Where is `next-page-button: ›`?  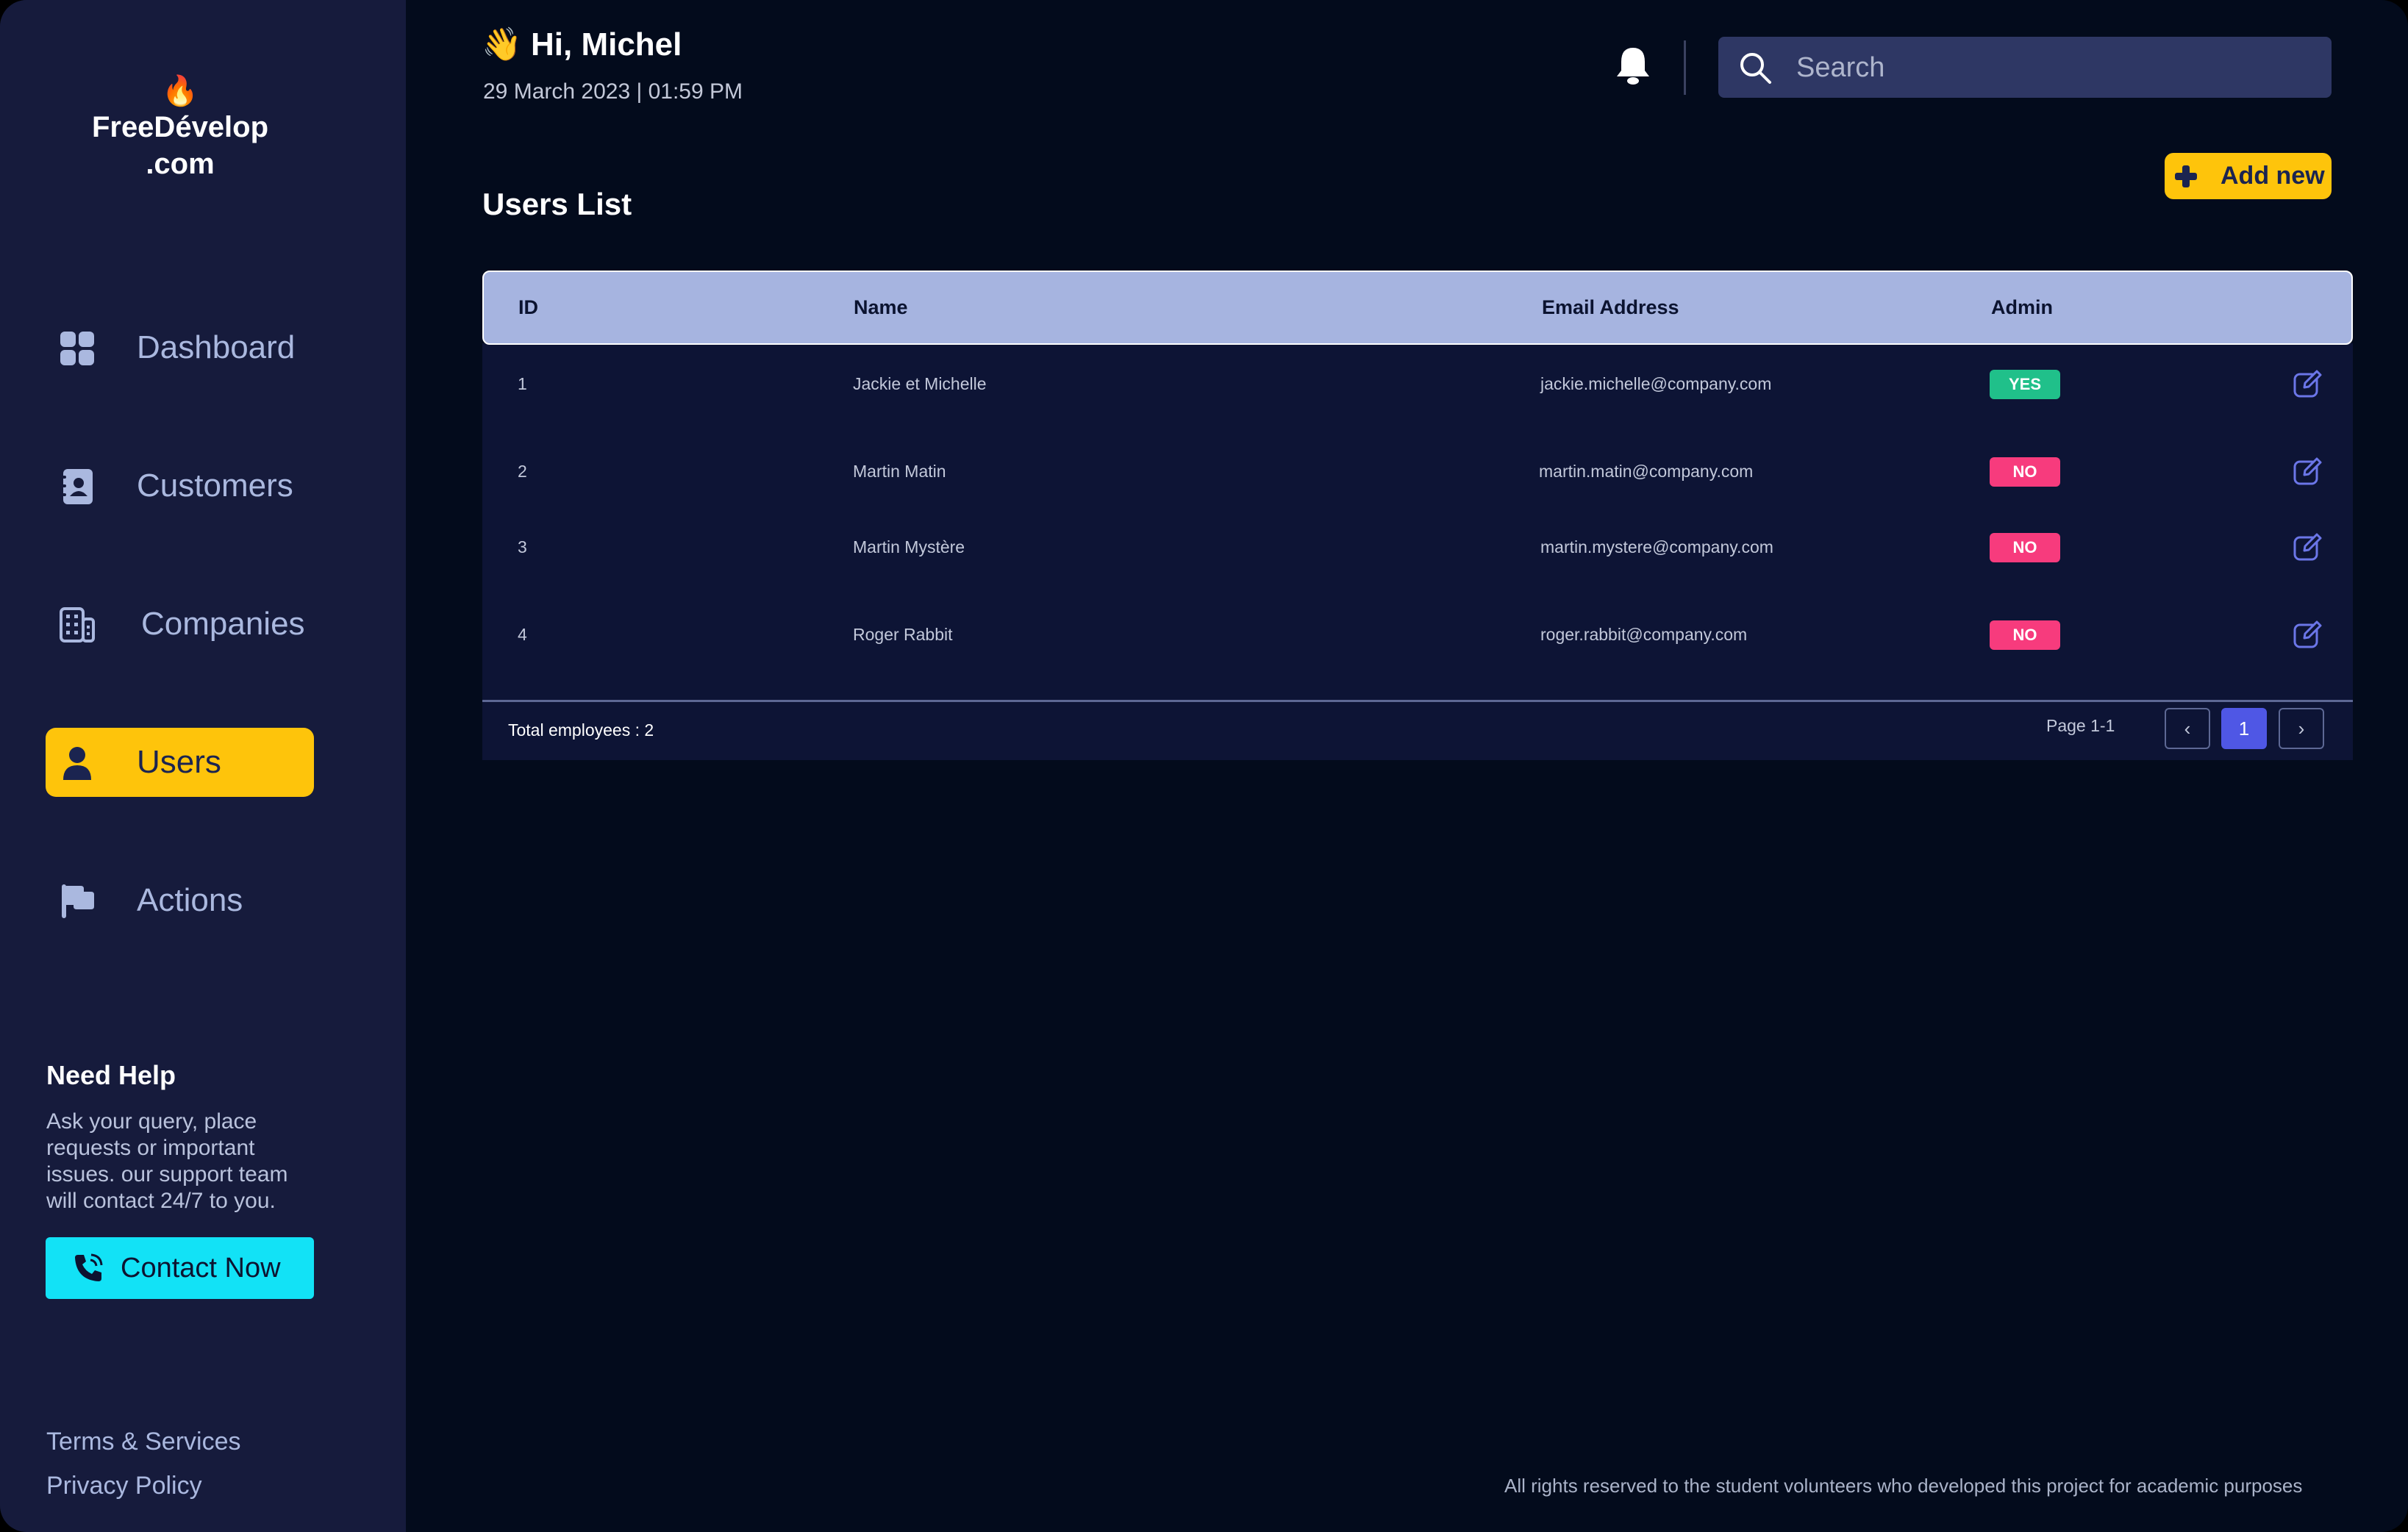
next-page-button: › is located at coordinates (2301, 728).